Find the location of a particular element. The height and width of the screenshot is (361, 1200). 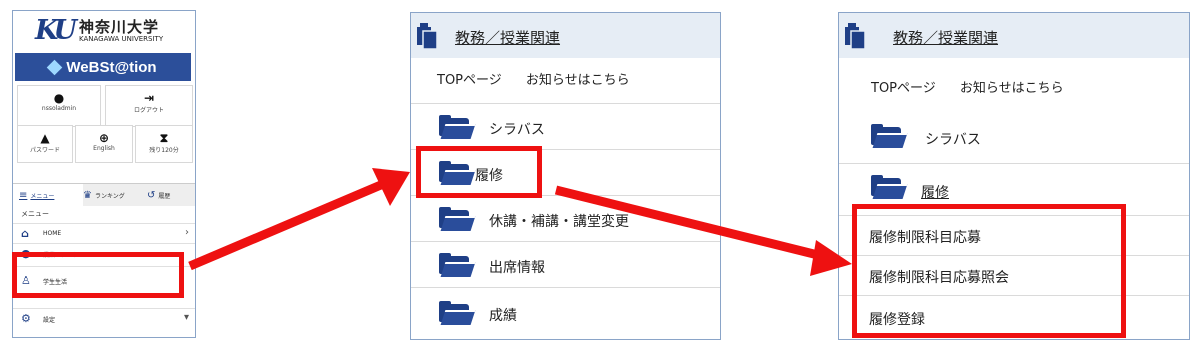

folder-row-attendance: 出席情報 is located at coordinates (565, 264).